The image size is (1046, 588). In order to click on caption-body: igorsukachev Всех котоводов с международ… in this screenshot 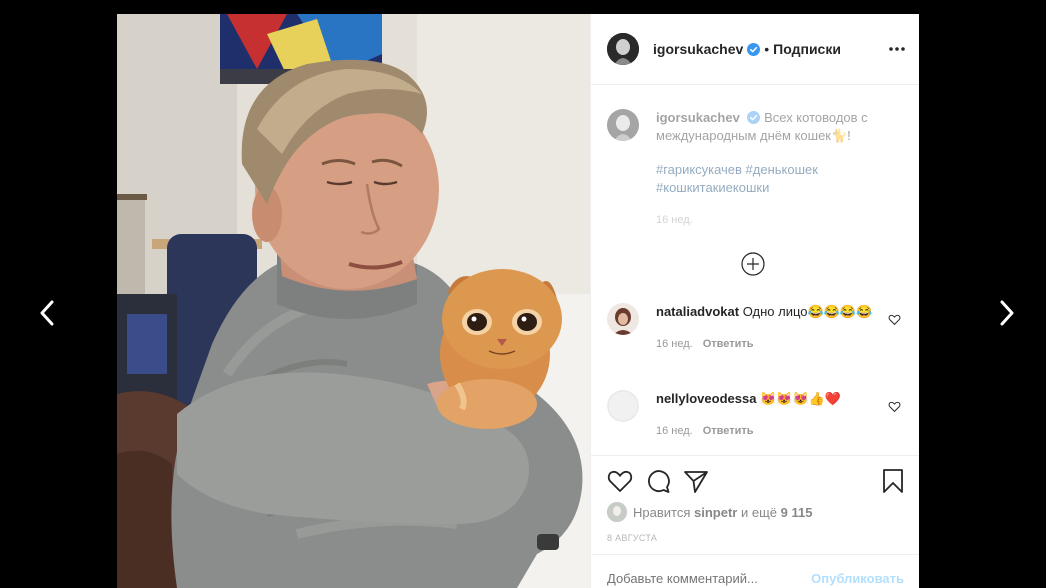, I will do `click(781, 169)`.